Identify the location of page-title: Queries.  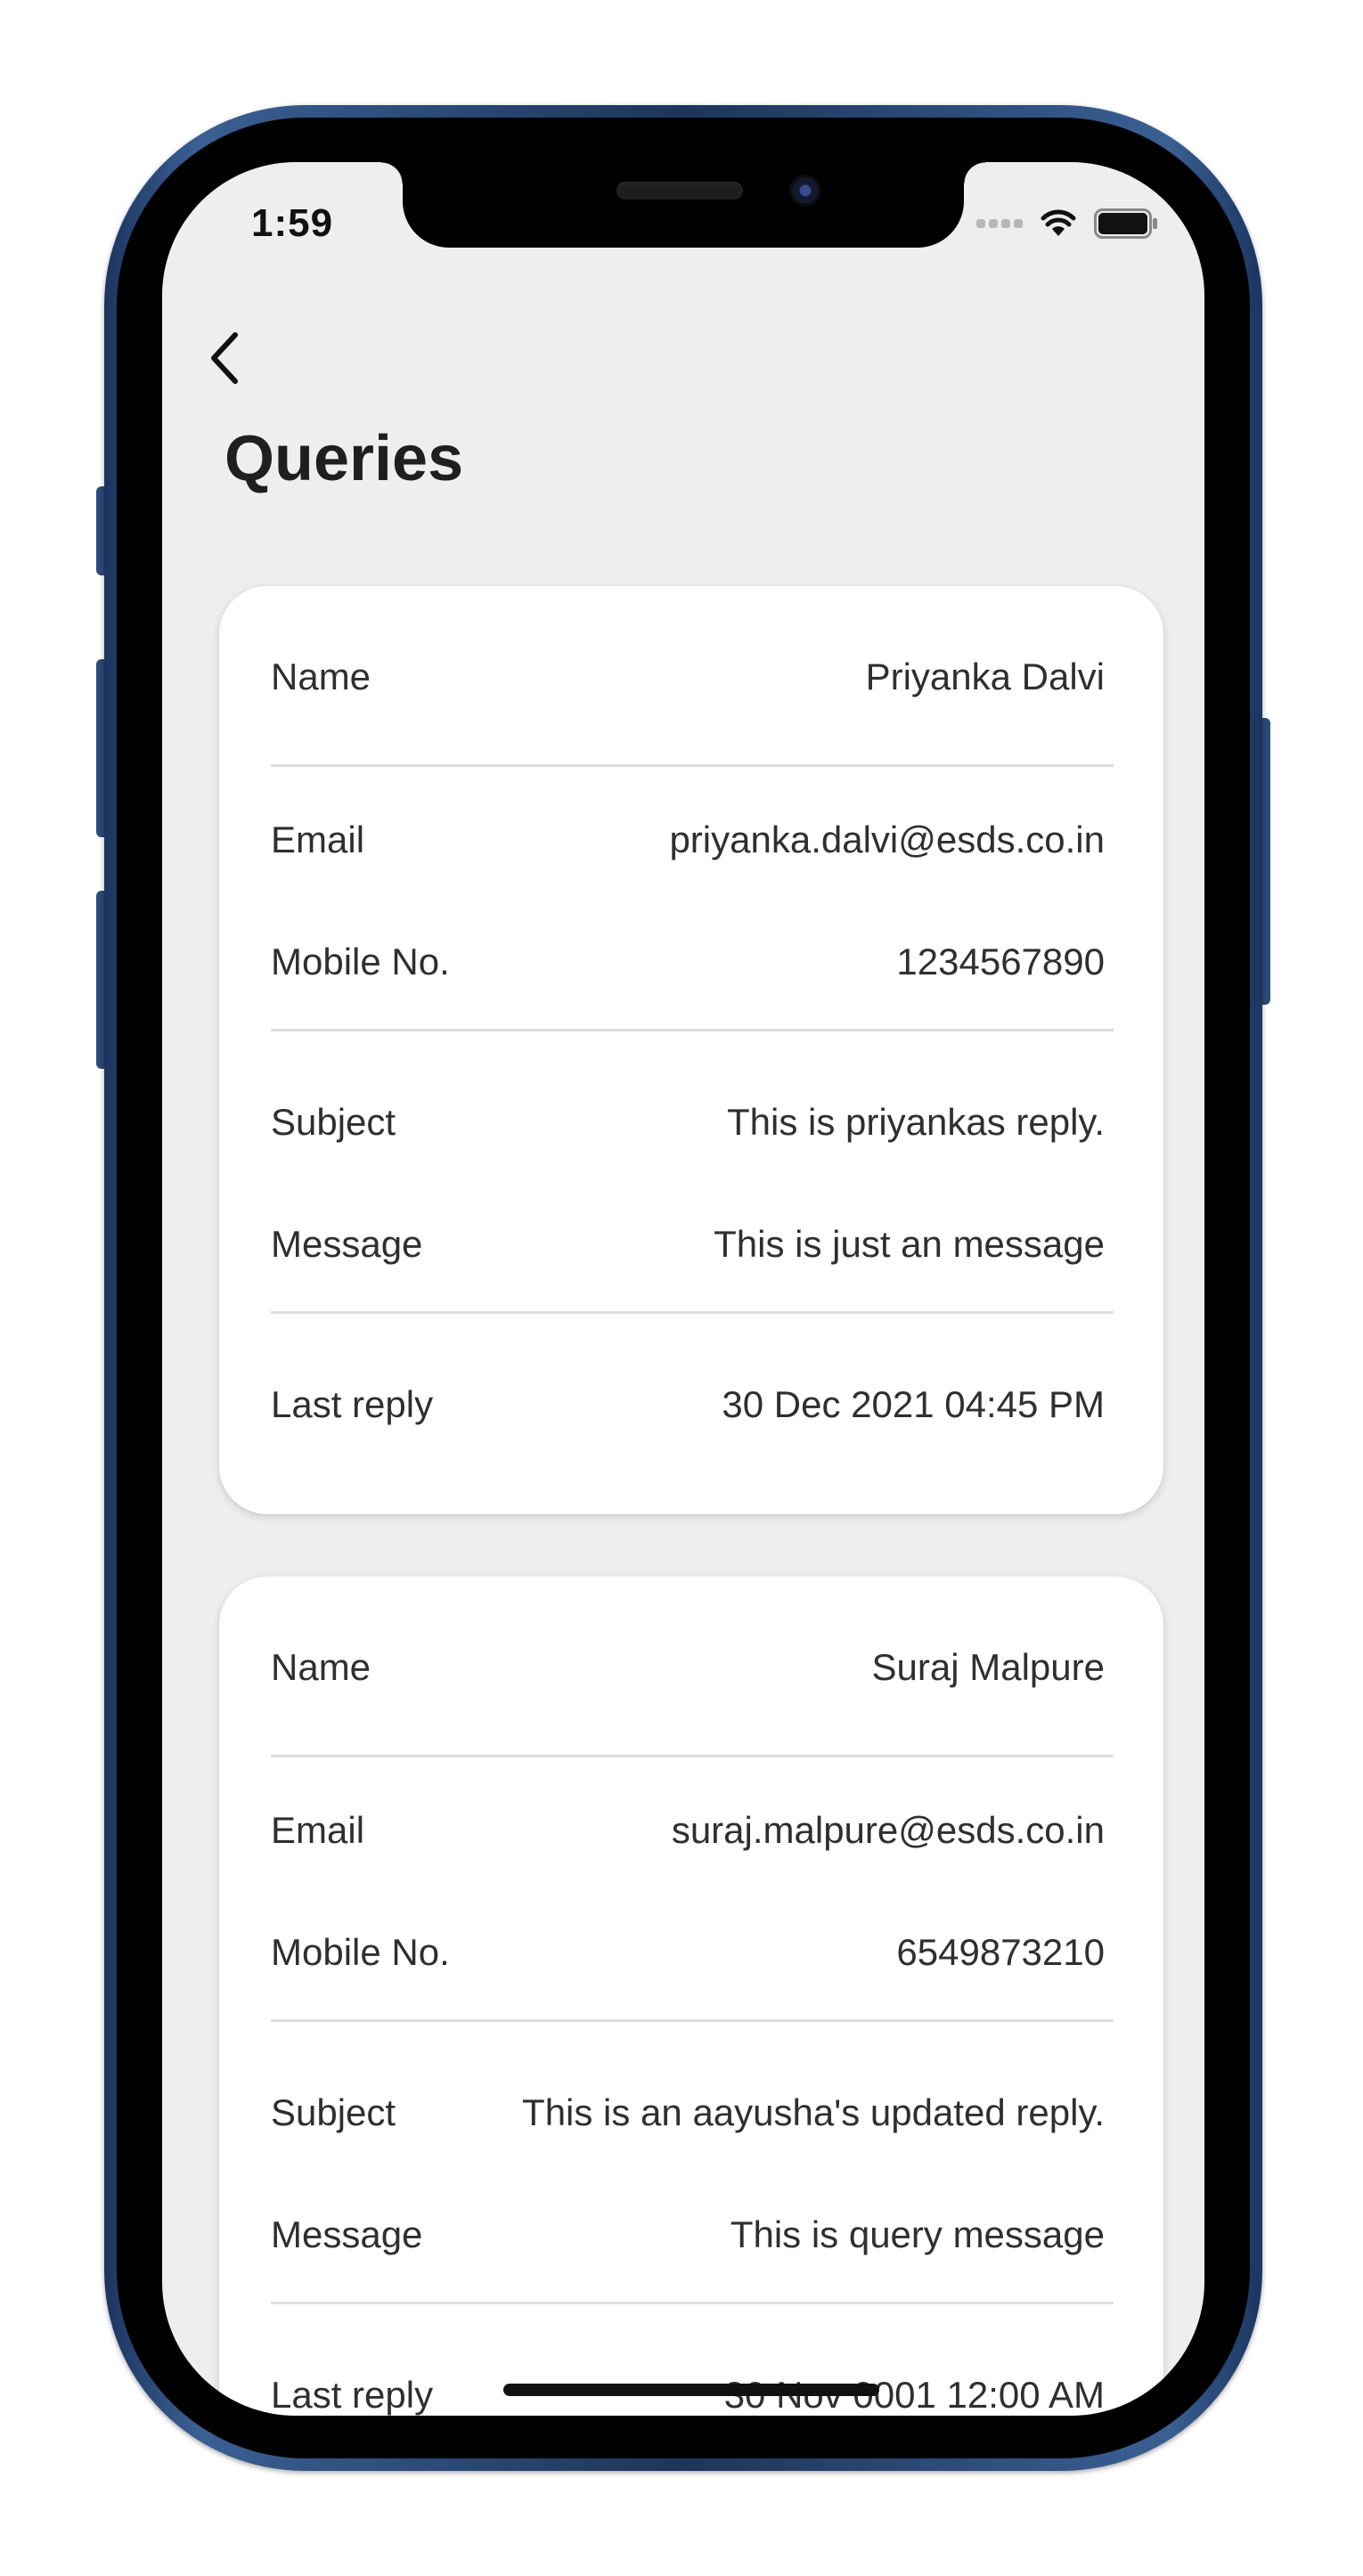
(344, 459).